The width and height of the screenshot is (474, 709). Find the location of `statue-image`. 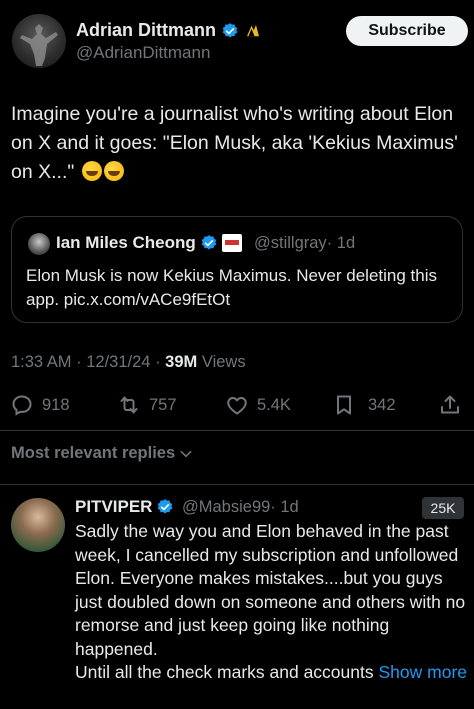

statue-image is located at coordinates (39, 45).